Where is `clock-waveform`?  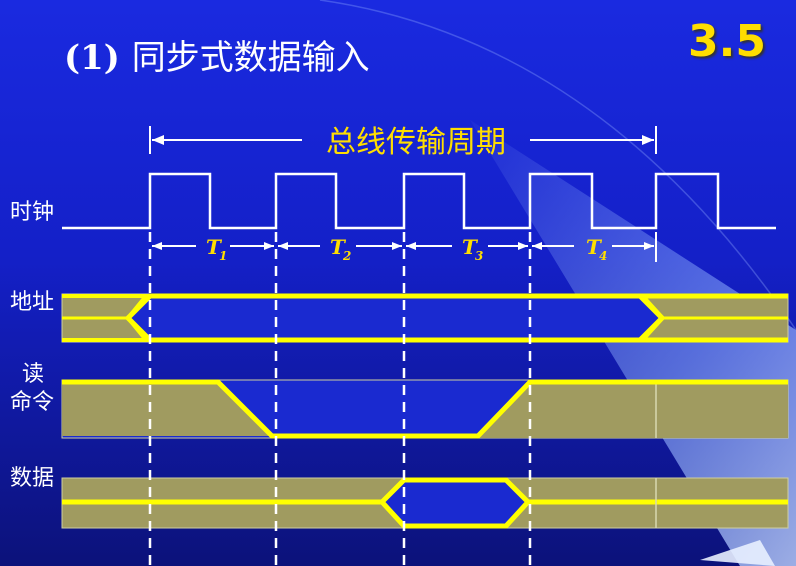 clock-waveform is located at coordinates (419, 201).